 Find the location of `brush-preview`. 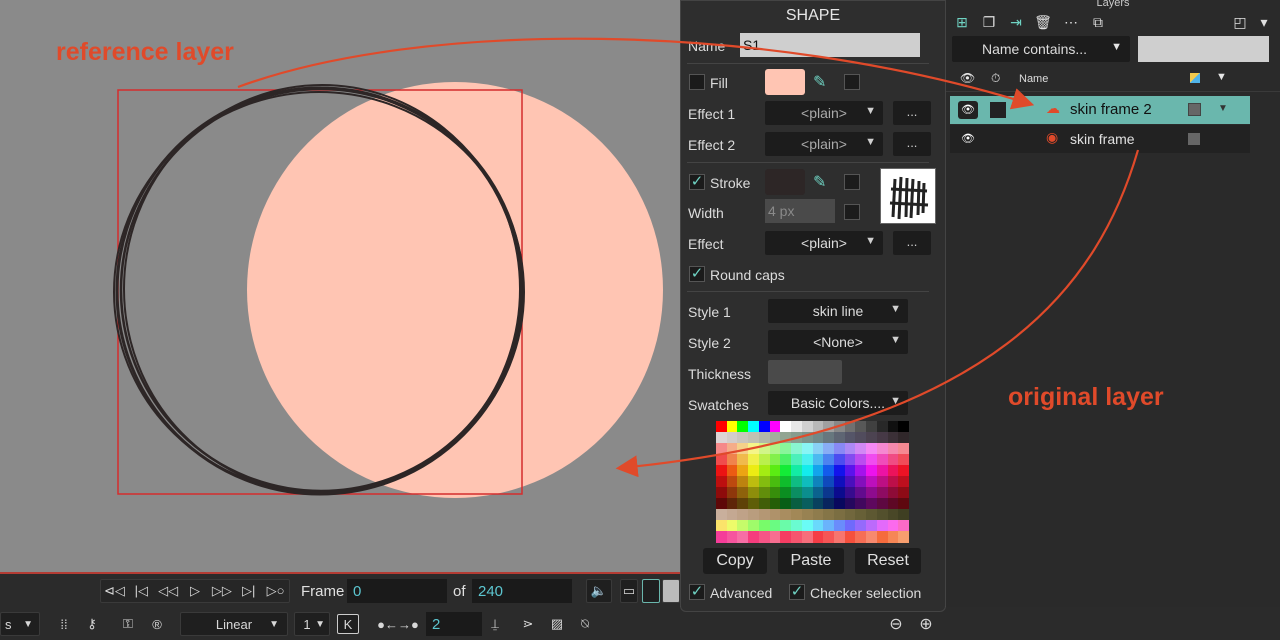

brush-preview is located at coordinates (908, 196).